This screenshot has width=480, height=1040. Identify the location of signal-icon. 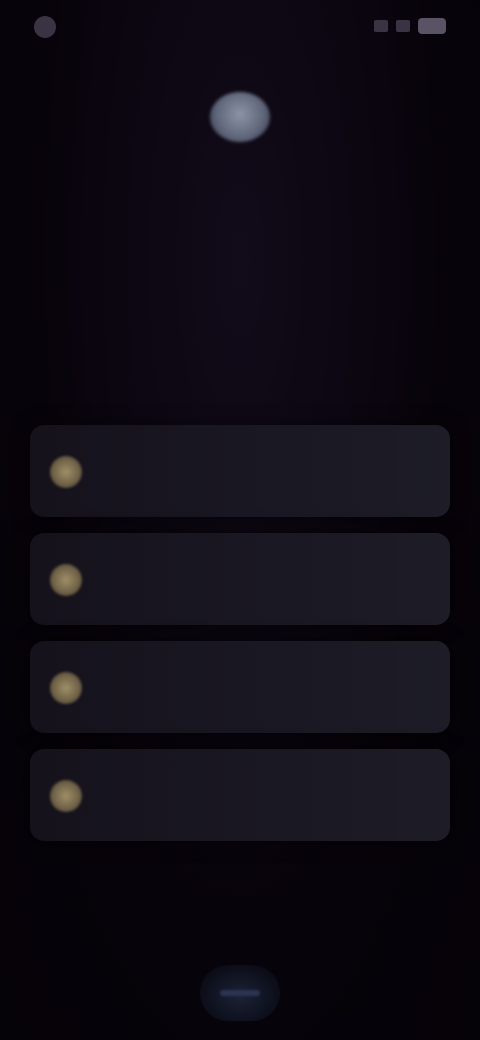
(381, 26).